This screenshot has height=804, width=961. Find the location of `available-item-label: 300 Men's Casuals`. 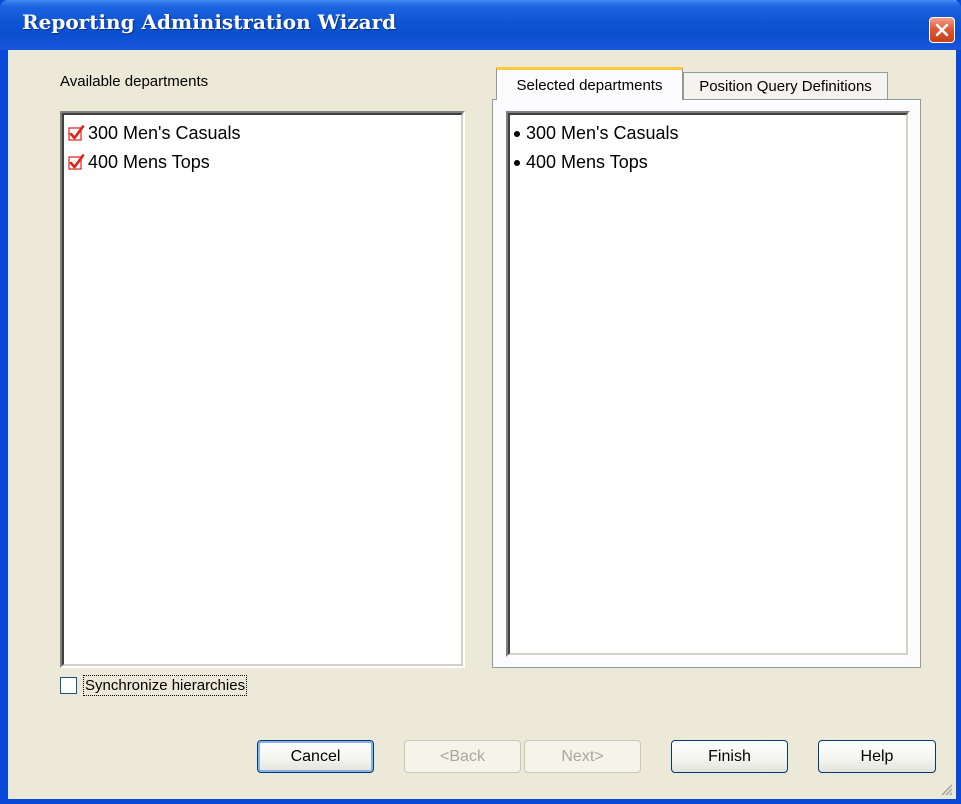

available-item-label: 300 Men's Casuals is located at coordinates (164, 133).